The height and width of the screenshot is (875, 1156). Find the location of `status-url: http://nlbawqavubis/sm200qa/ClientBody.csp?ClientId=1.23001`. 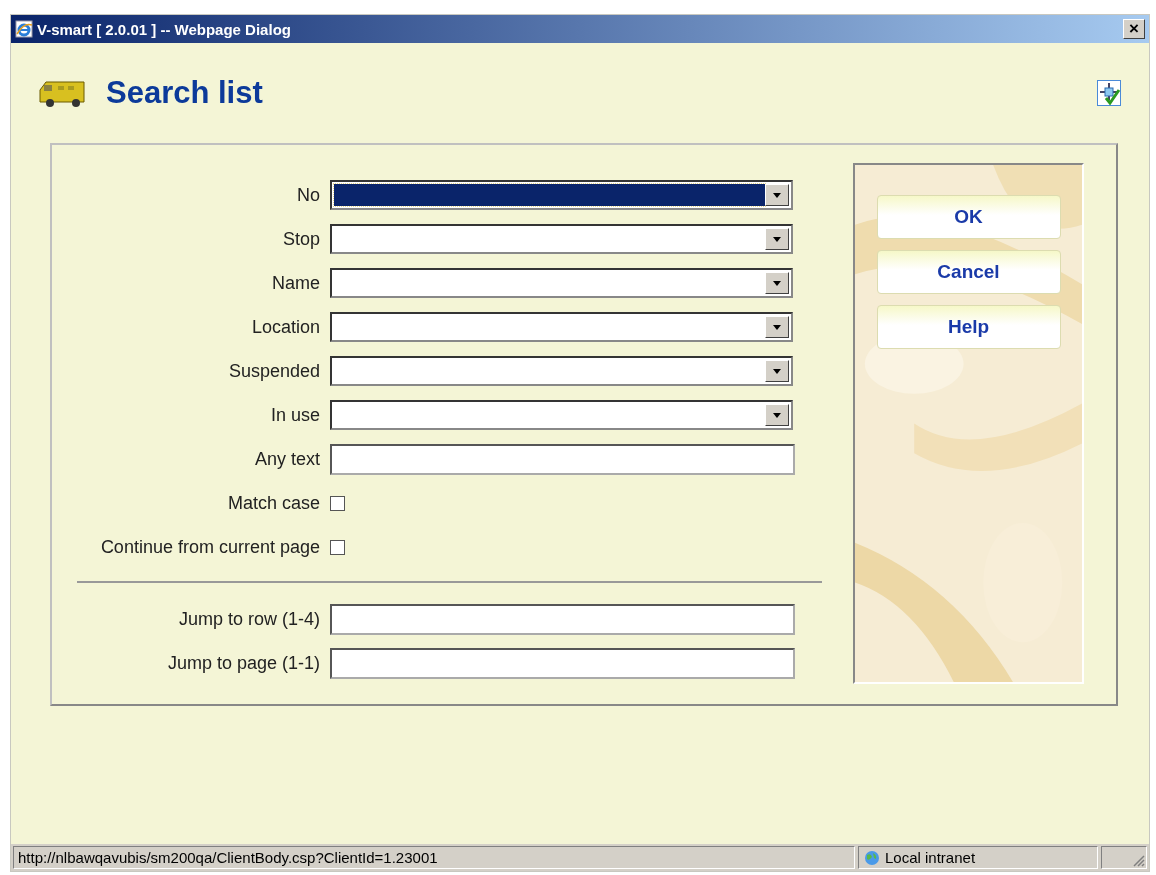

status-url: http://nlbawqavubis/sm200qa/ClientBody.csp?ClientId=1.23001 is located at coordinates (434, 857).